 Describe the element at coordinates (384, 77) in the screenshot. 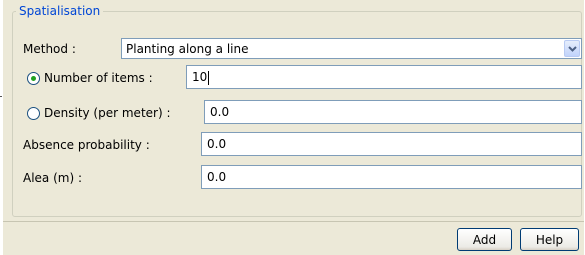

I see `number-of-items-field: 10` at that location.